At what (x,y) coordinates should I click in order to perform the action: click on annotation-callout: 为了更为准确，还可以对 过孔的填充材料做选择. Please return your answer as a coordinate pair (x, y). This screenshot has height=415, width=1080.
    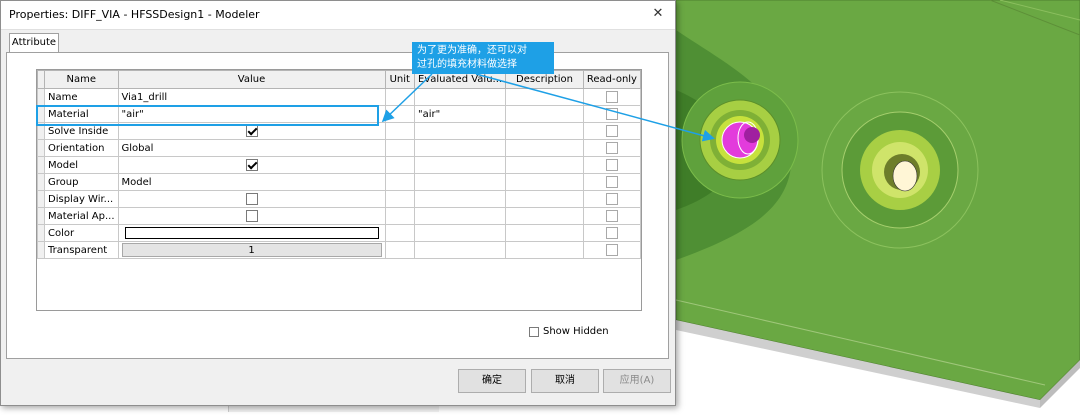
    Looking at the image, I should click on (483, 58).